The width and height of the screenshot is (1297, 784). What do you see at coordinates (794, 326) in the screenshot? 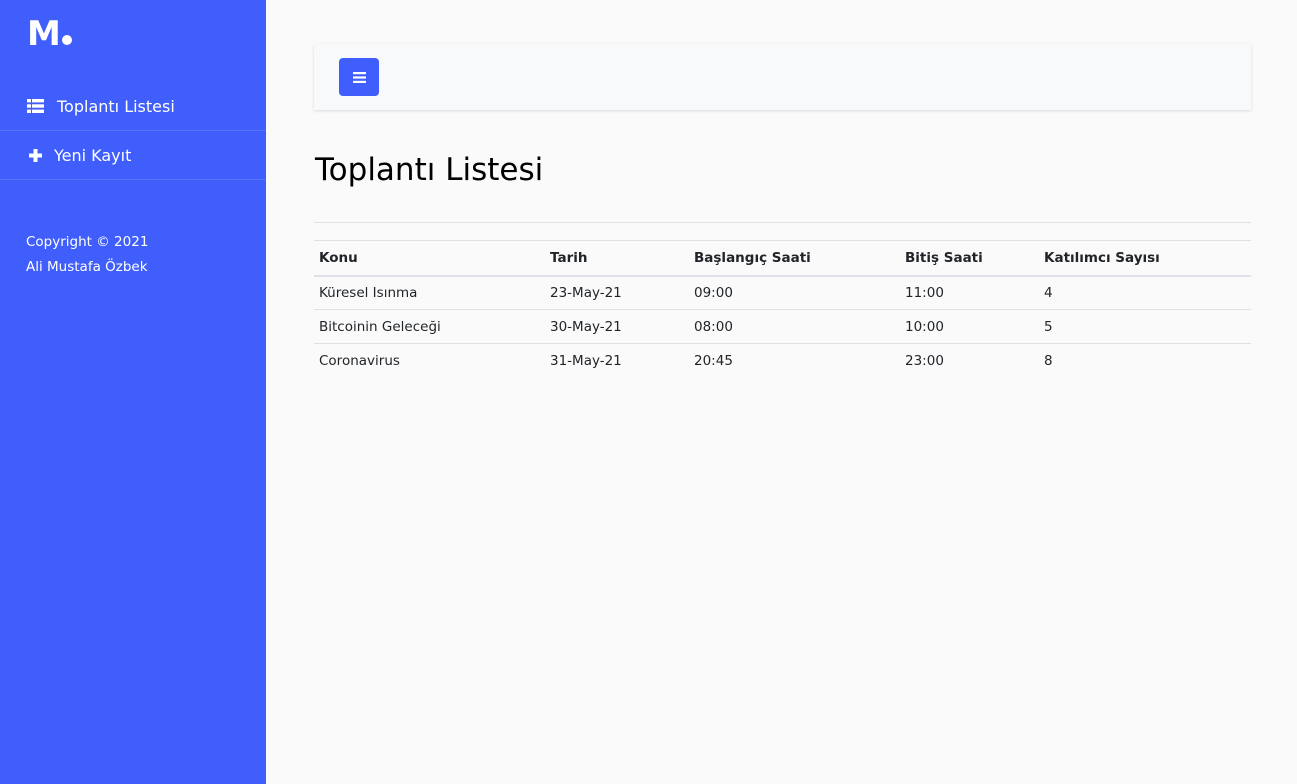
I see `cell-baslangic-saati: 08:00` at bounding box center [794, 326].